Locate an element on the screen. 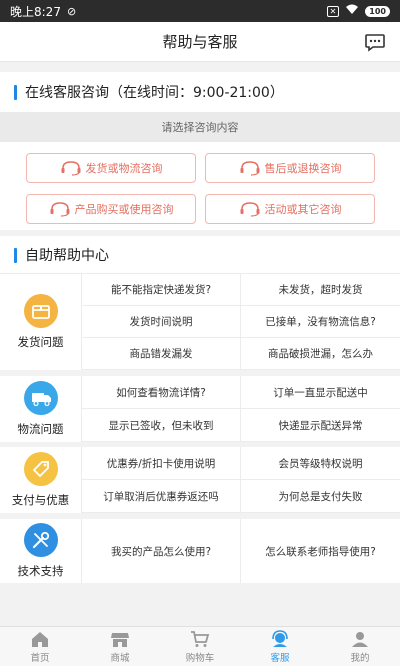  question-item: 快递显示配送异常 is located at coordinates (320, 425).